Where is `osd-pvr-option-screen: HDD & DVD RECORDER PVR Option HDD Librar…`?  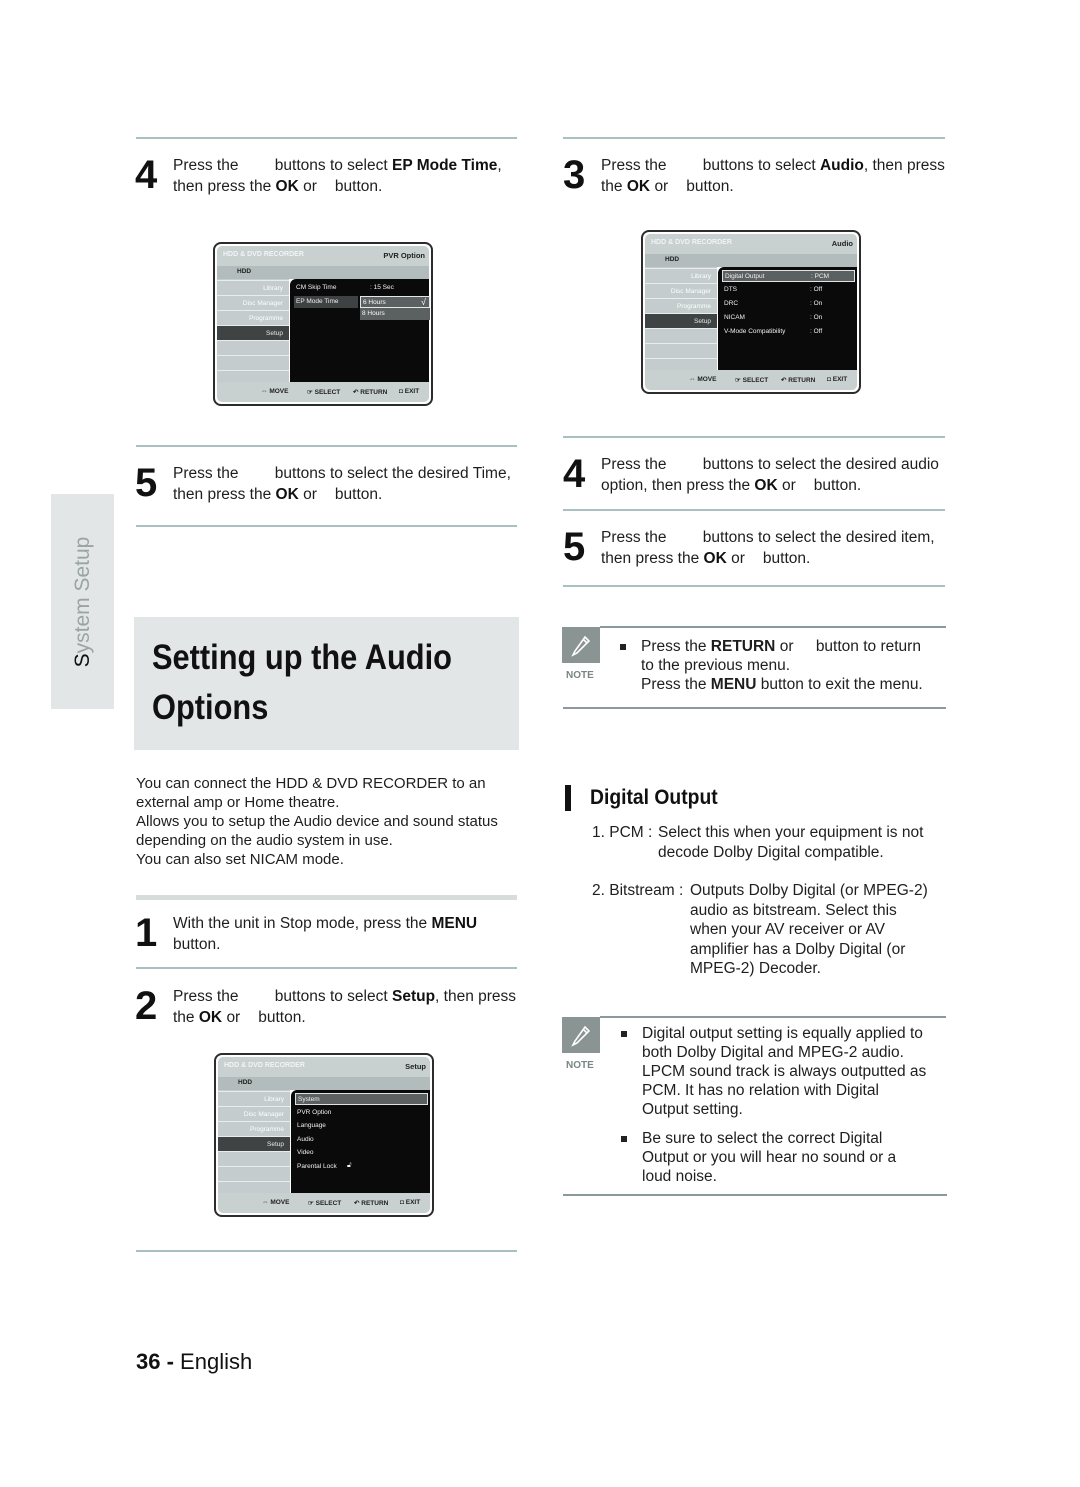 osd-pvr-option-screen: HDD & DVD RECORDER PVR Option HDD Librar… is located at coordinates (323, 324).